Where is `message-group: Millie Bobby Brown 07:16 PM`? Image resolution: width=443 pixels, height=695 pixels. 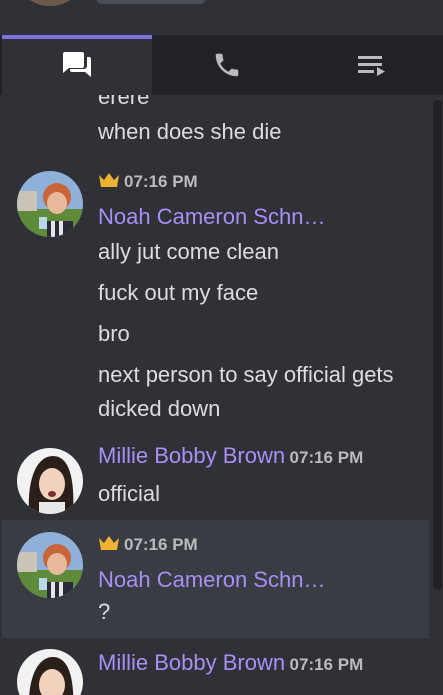 message-group: Millie Bobby Brown 07:16 PM is located at coordinates (215, 670).